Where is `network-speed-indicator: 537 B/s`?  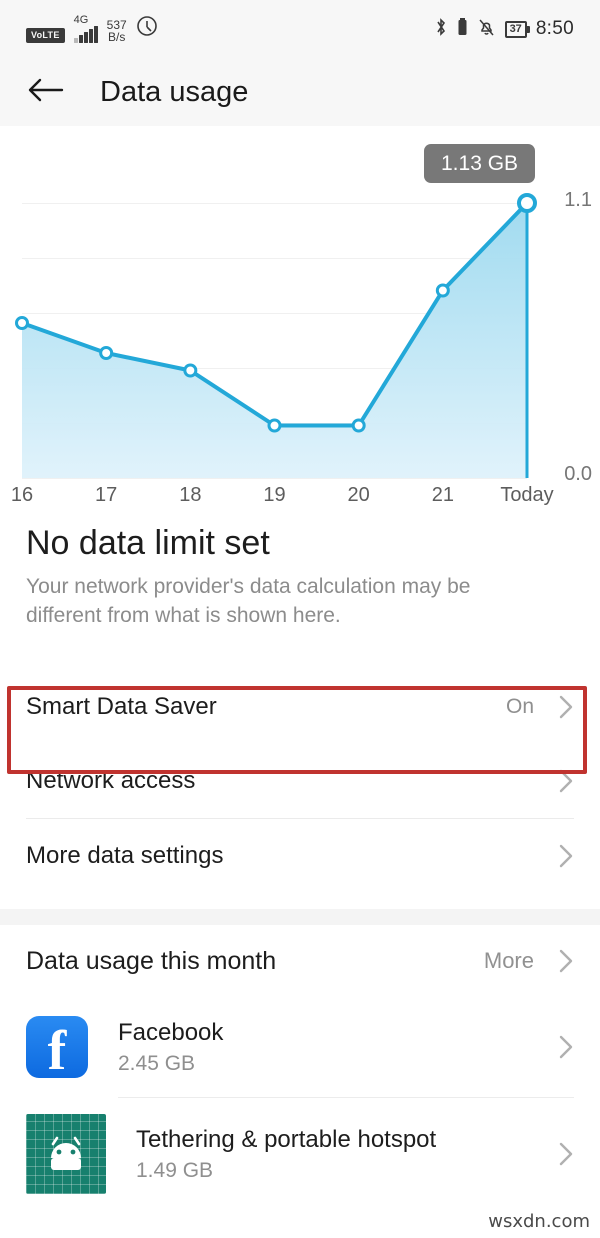
network-speed-indicator: 537 B/s is located at coordinates (117, 31).